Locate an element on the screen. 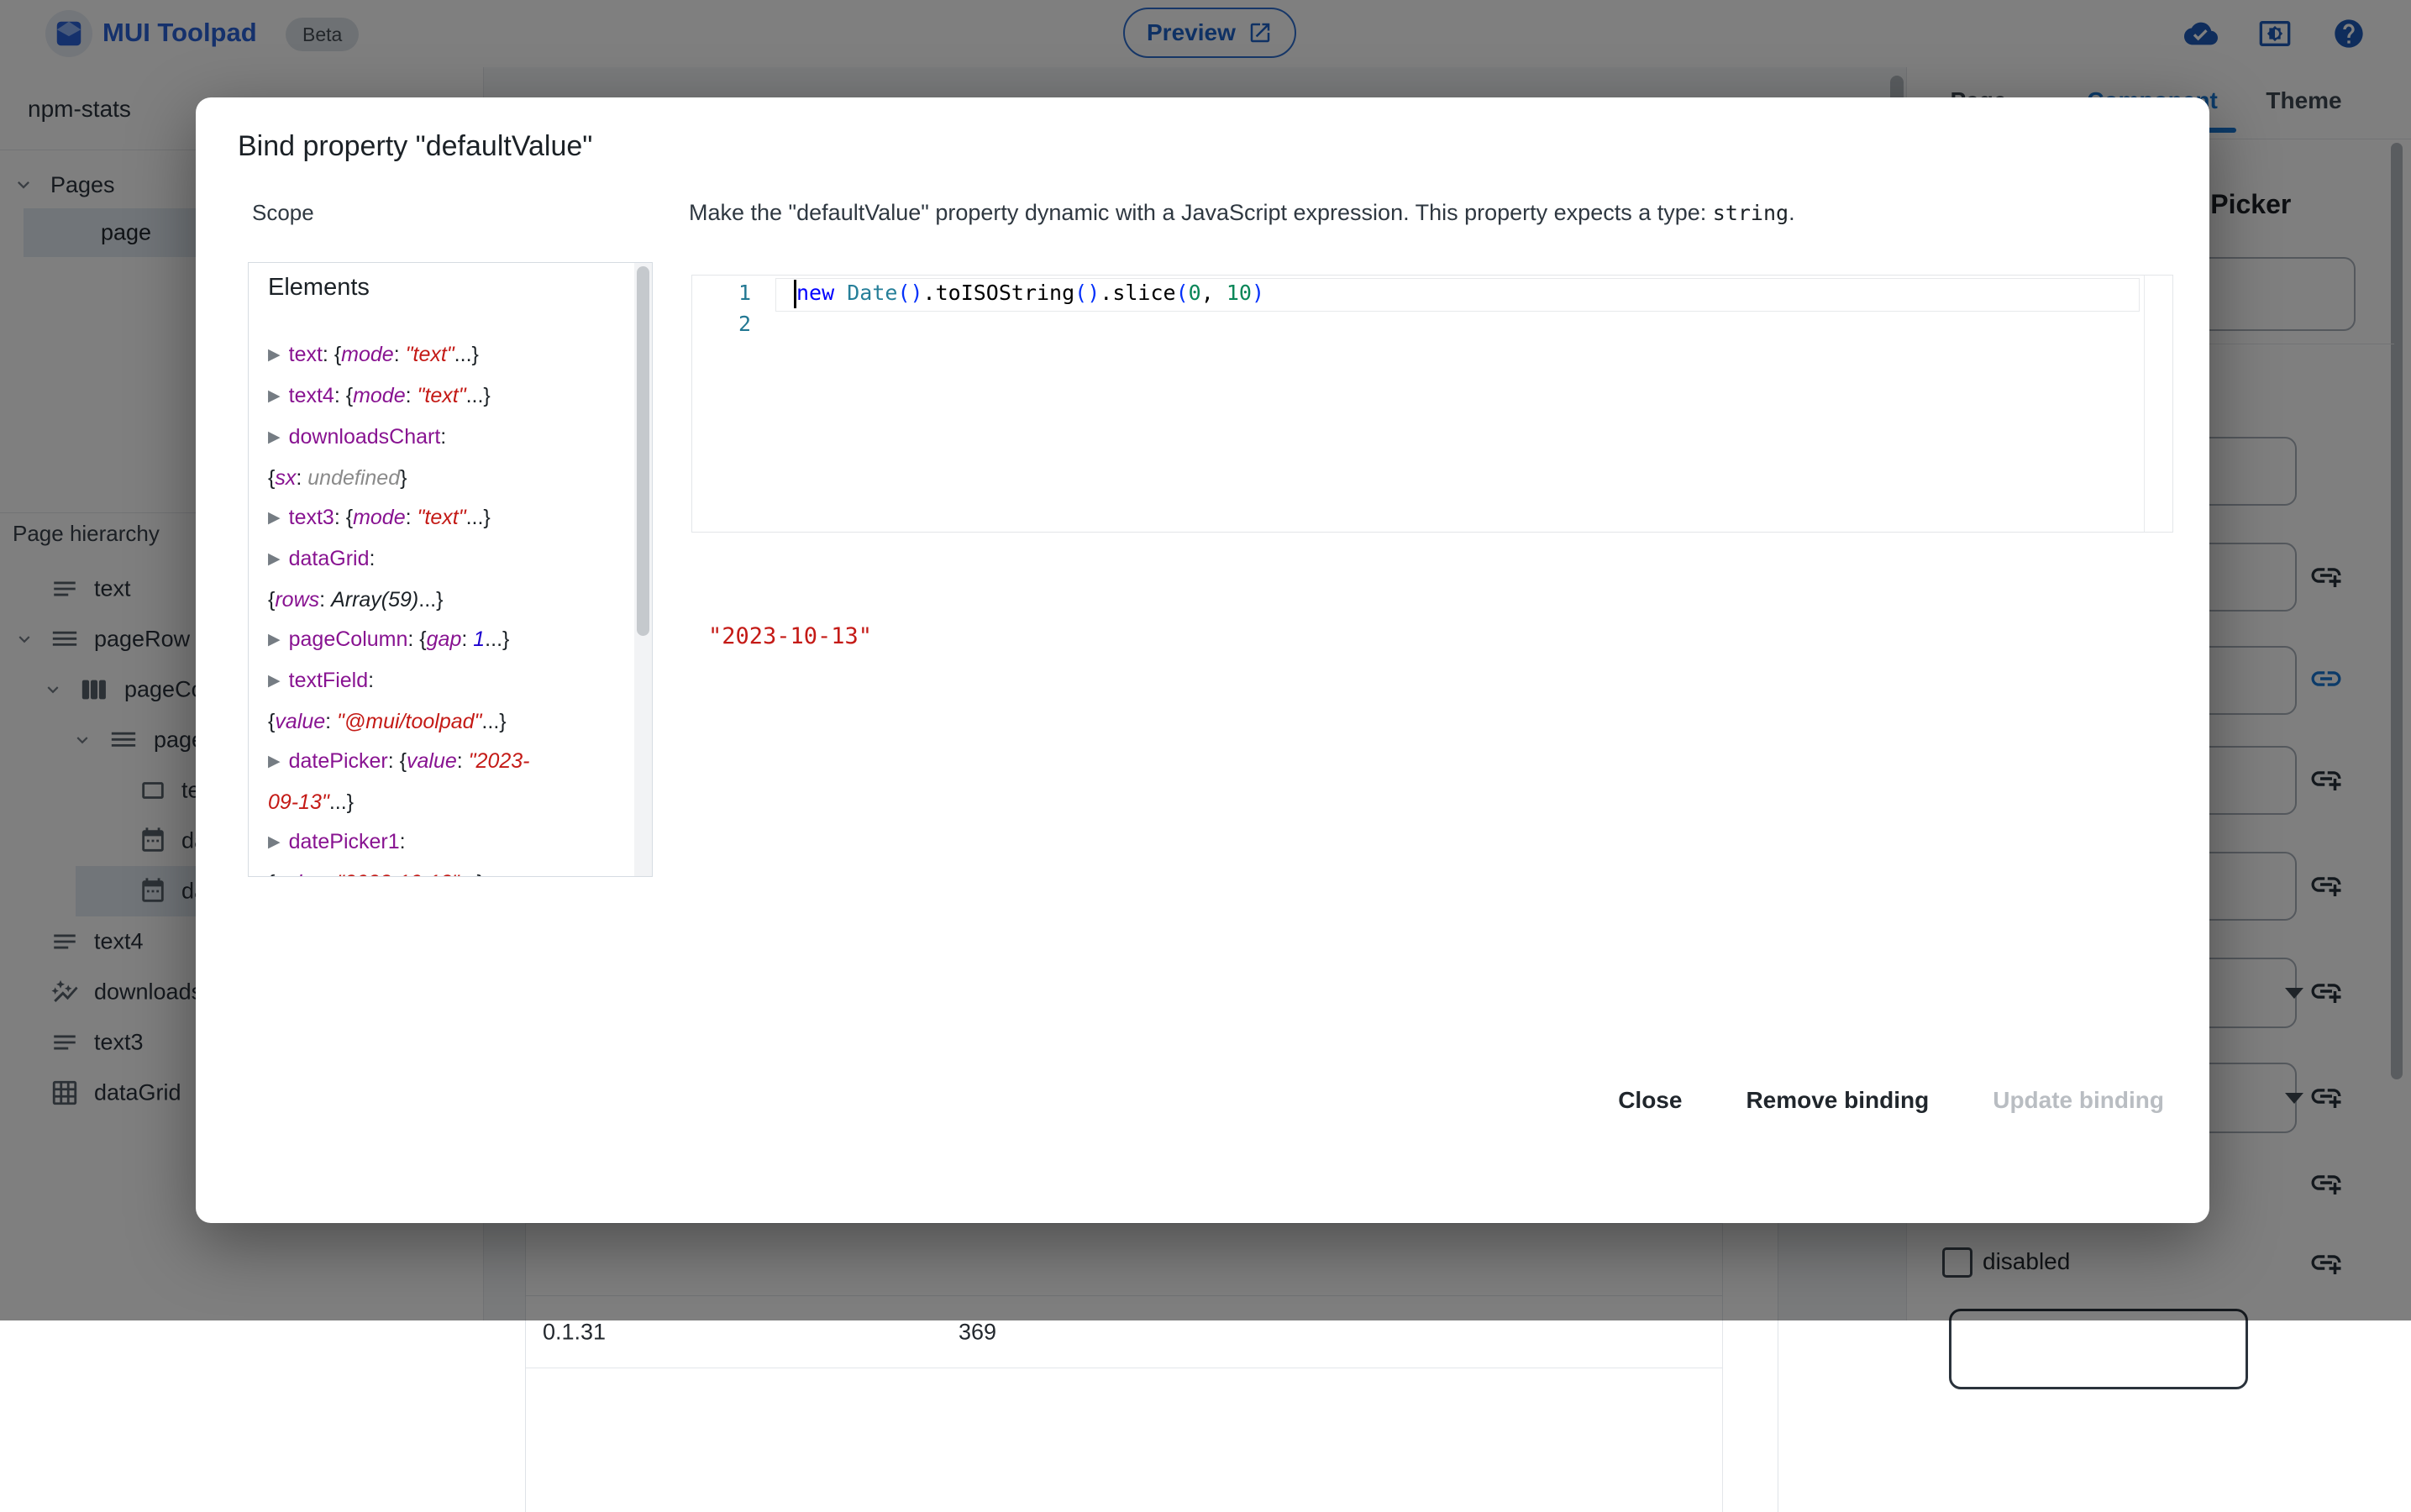 The image size is (2411, 1512). token: text is located at coordinates (305, 354).